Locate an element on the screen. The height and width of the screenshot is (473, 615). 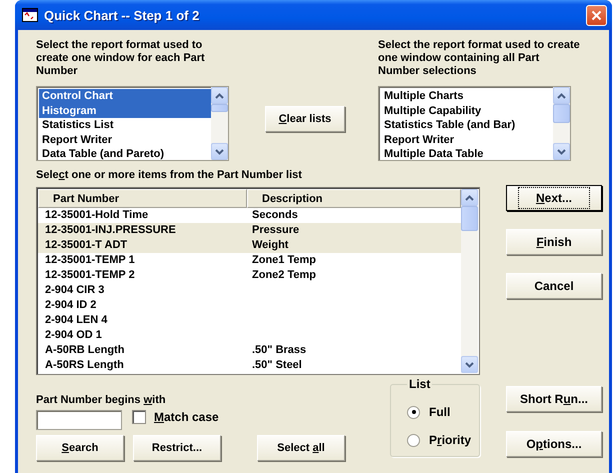
dialog-button: Search is located at coordinates (80, 448).